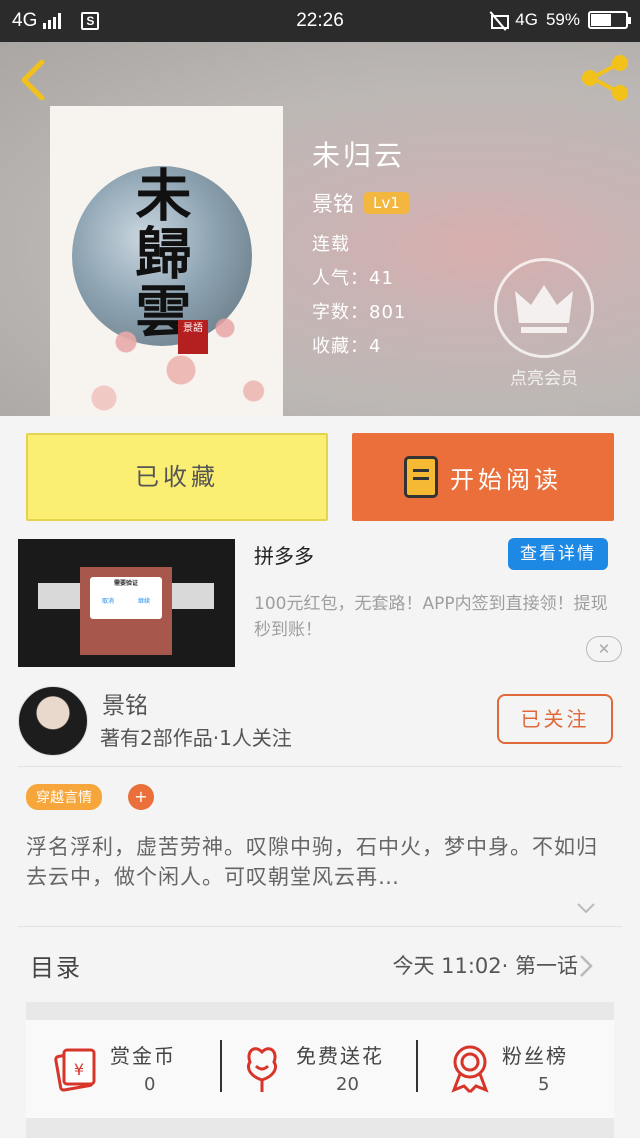  I want to click on author-name: 景铭, so click(333, 203).